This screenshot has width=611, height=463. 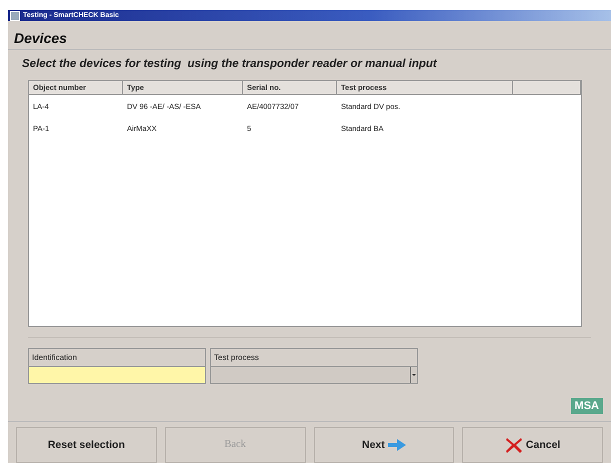 What do you see at coordinates (314, 374) in the screenshot?
I see `dropdown-field` at bounding box center [314, 374].